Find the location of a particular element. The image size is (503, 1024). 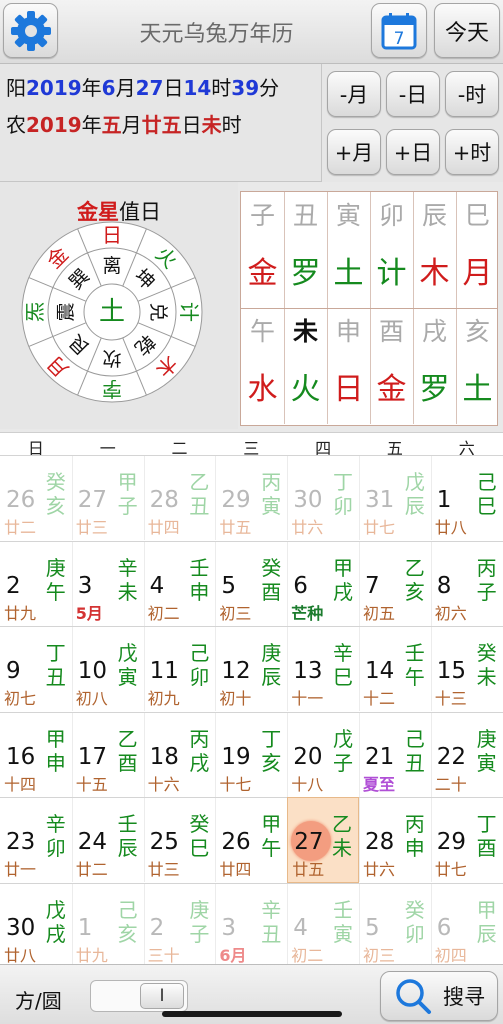

day-cell: 30 戊戌 廿八 is located at coordinates (36, 925).